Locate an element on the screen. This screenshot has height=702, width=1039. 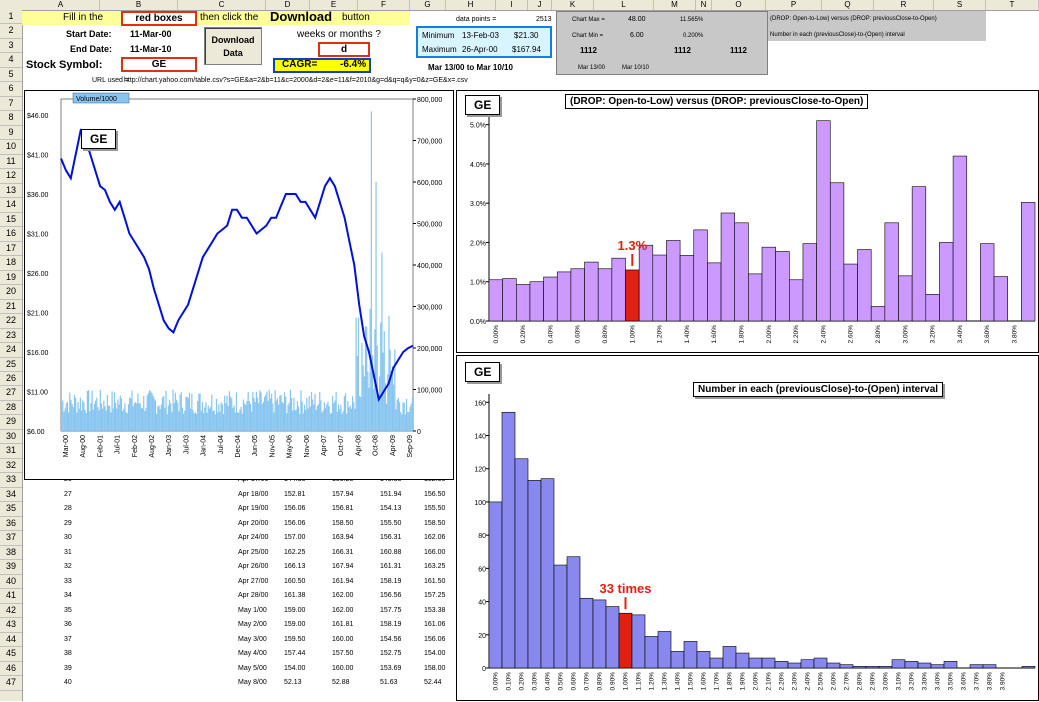
row-high: 166.31 is located at coordinates (343, 552).